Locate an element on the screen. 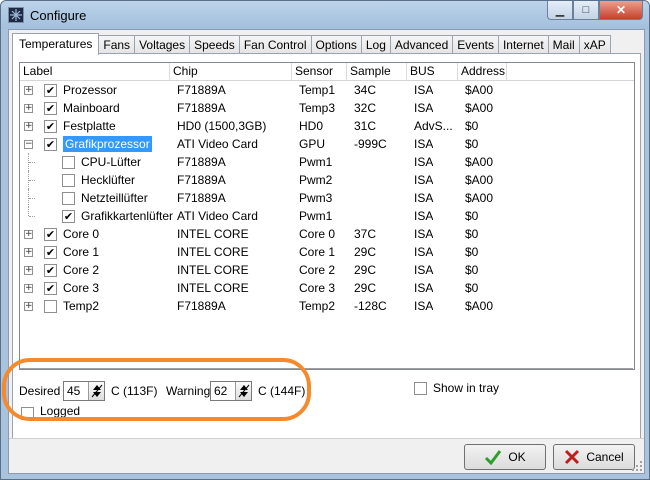  list-header: Label Chip Sensor Sample BUS Address is located at coordinates (327, 72).